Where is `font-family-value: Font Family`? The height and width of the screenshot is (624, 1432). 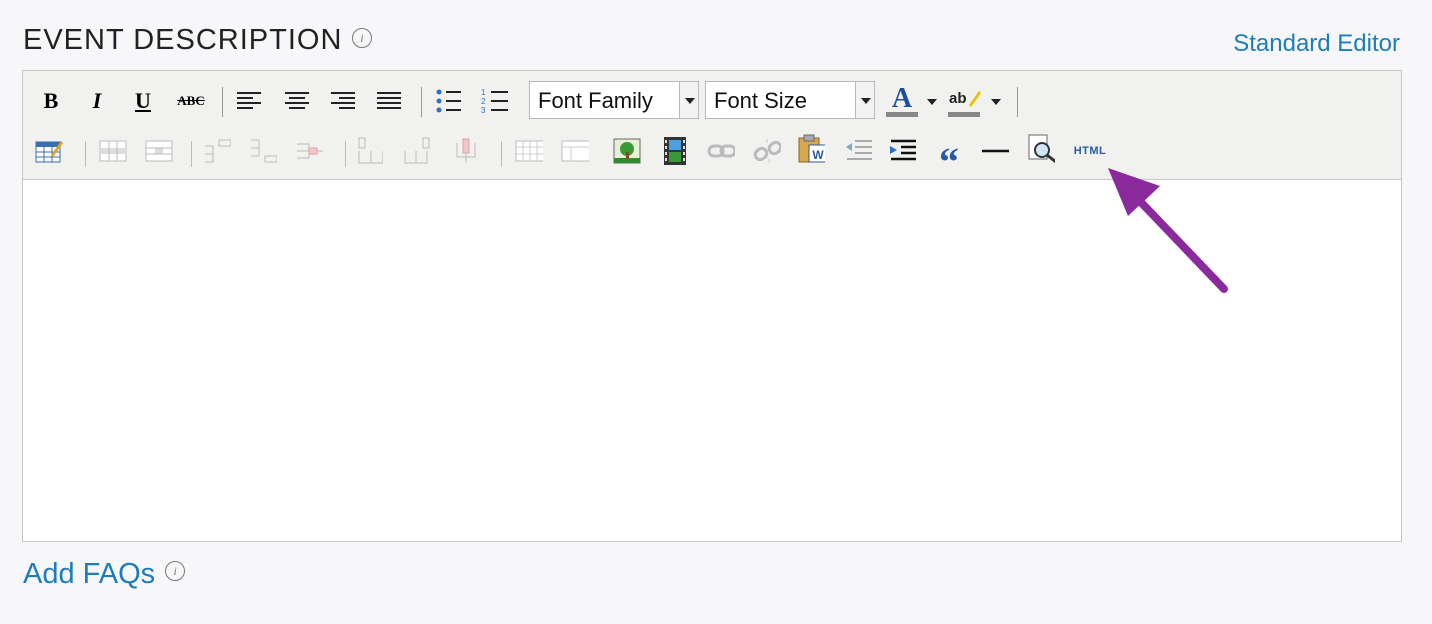 font-family-value: Font Family is located at coordinates (595, 100).